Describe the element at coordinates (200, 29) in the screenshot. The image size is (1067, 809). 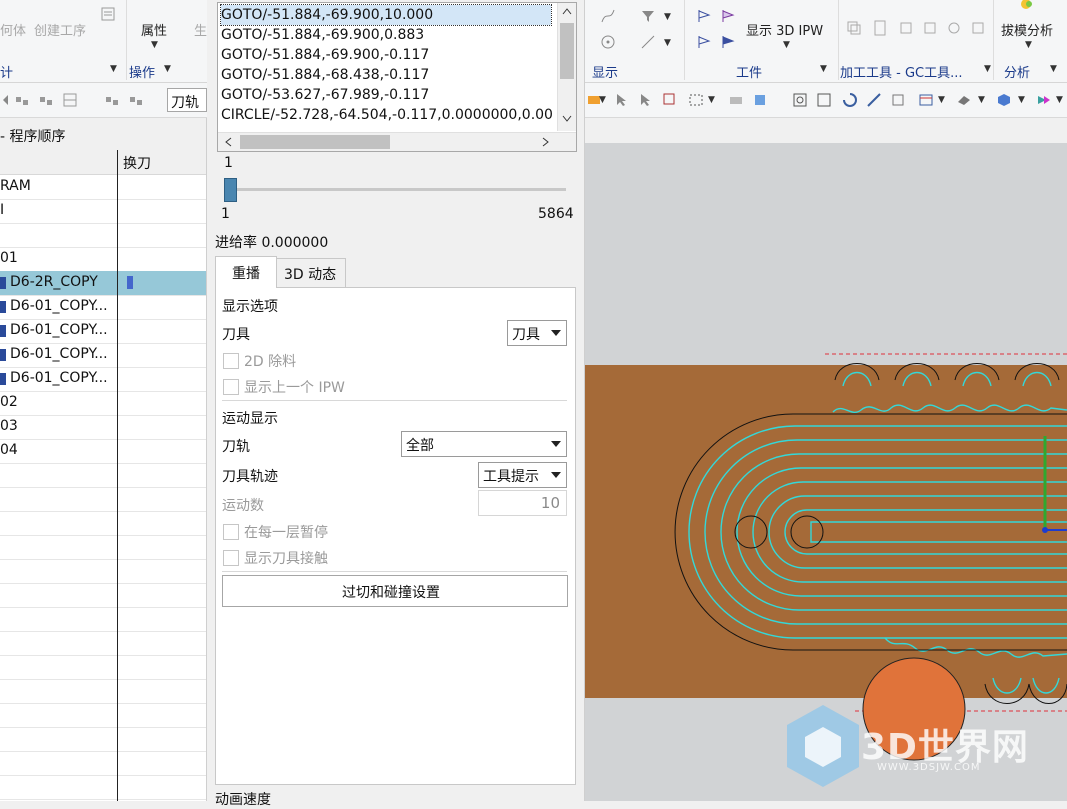
I see `generate-button: 生` at that location.